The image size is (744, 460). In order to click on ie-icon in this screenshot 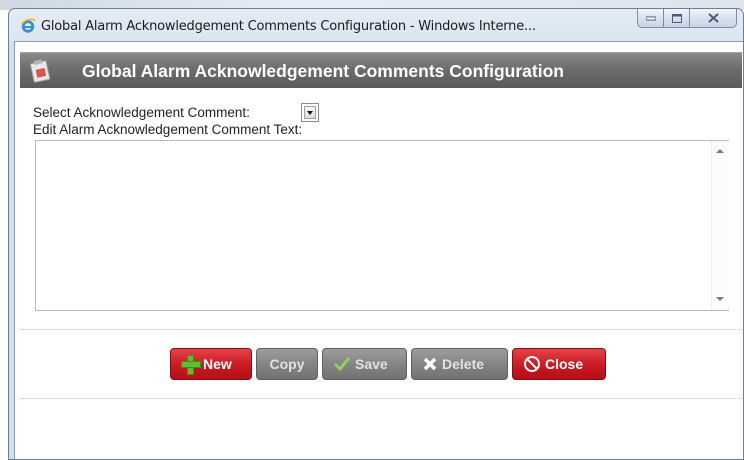, I will do `click(28, 25)`.